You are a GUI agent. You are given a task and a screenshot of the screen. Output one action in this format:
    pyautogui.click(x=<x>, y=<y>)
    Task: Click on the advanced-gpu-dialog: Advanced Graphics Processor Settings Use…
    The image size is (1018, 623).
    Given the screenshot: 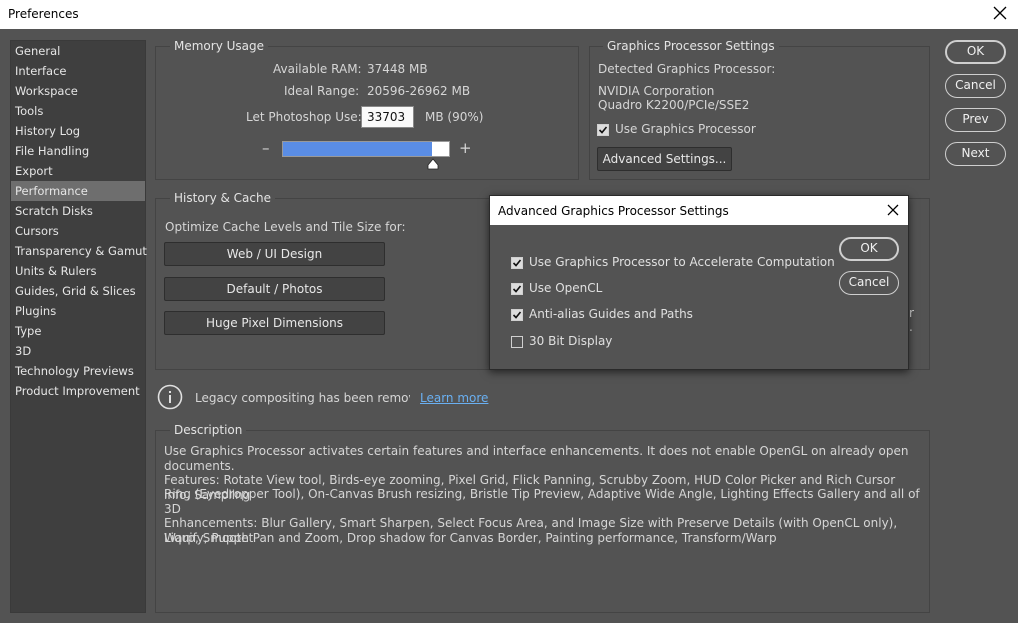 What is the action you would take?
    pyautogui.click(x=699, y=282)
    